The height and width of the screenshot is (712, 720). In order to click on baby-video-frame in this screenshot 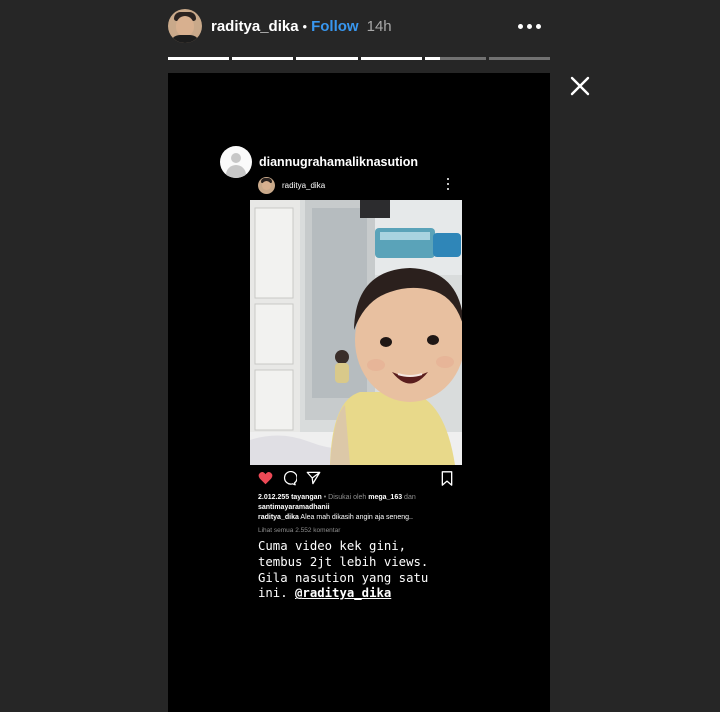, I will do `click(356, 332)`.